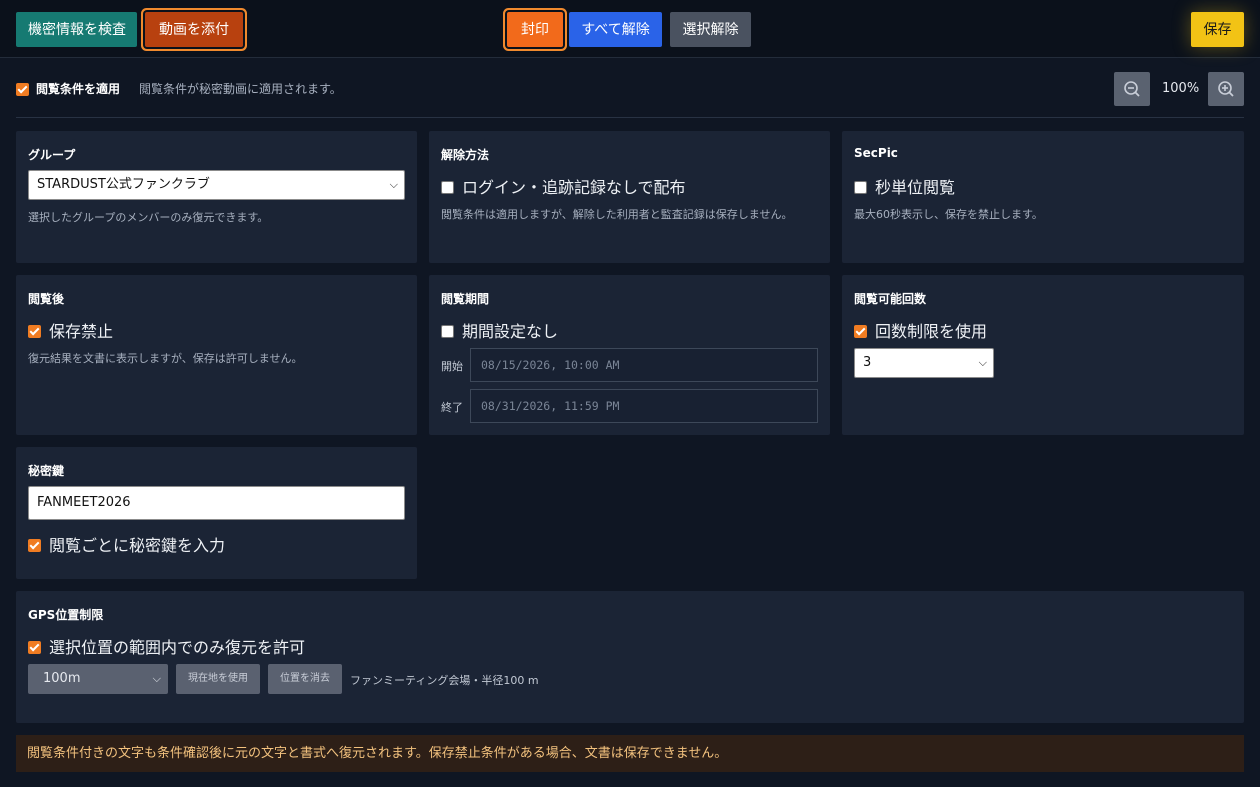  What do you see at coordinates (447, 331) in the screenshot?
I see `no-period-checkbox` at bounding box center [447, 331].